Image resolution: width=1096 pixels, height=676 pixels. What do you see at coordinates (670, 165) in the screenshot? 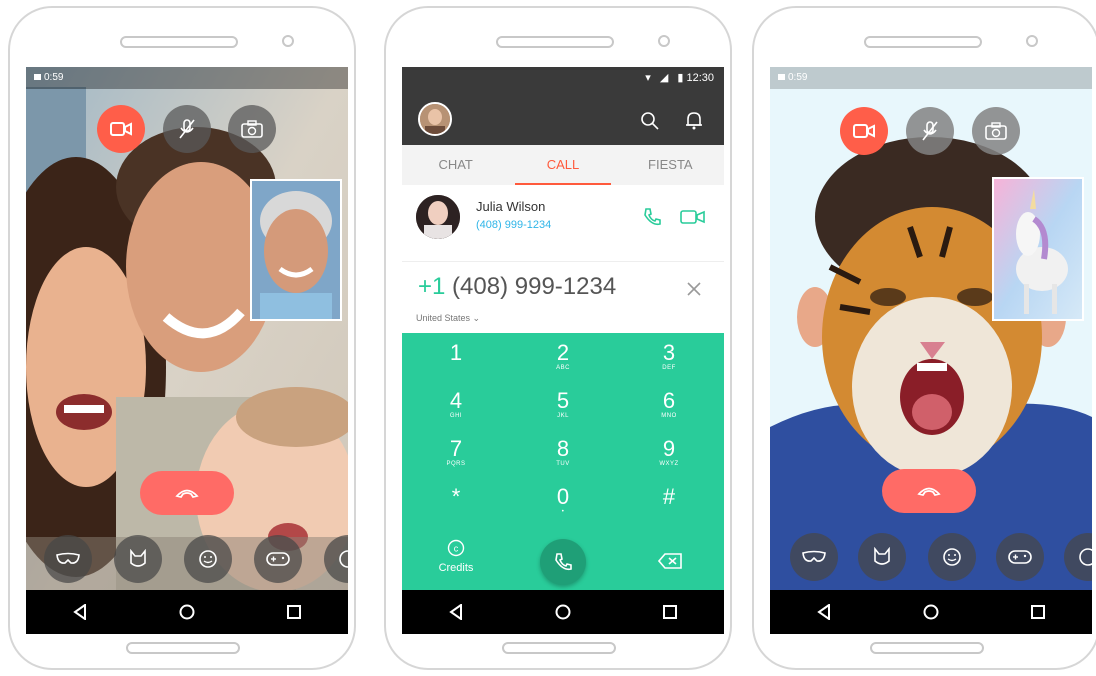
I see `tab-fiesta: FIESTA` at bounding box center [670, 165].